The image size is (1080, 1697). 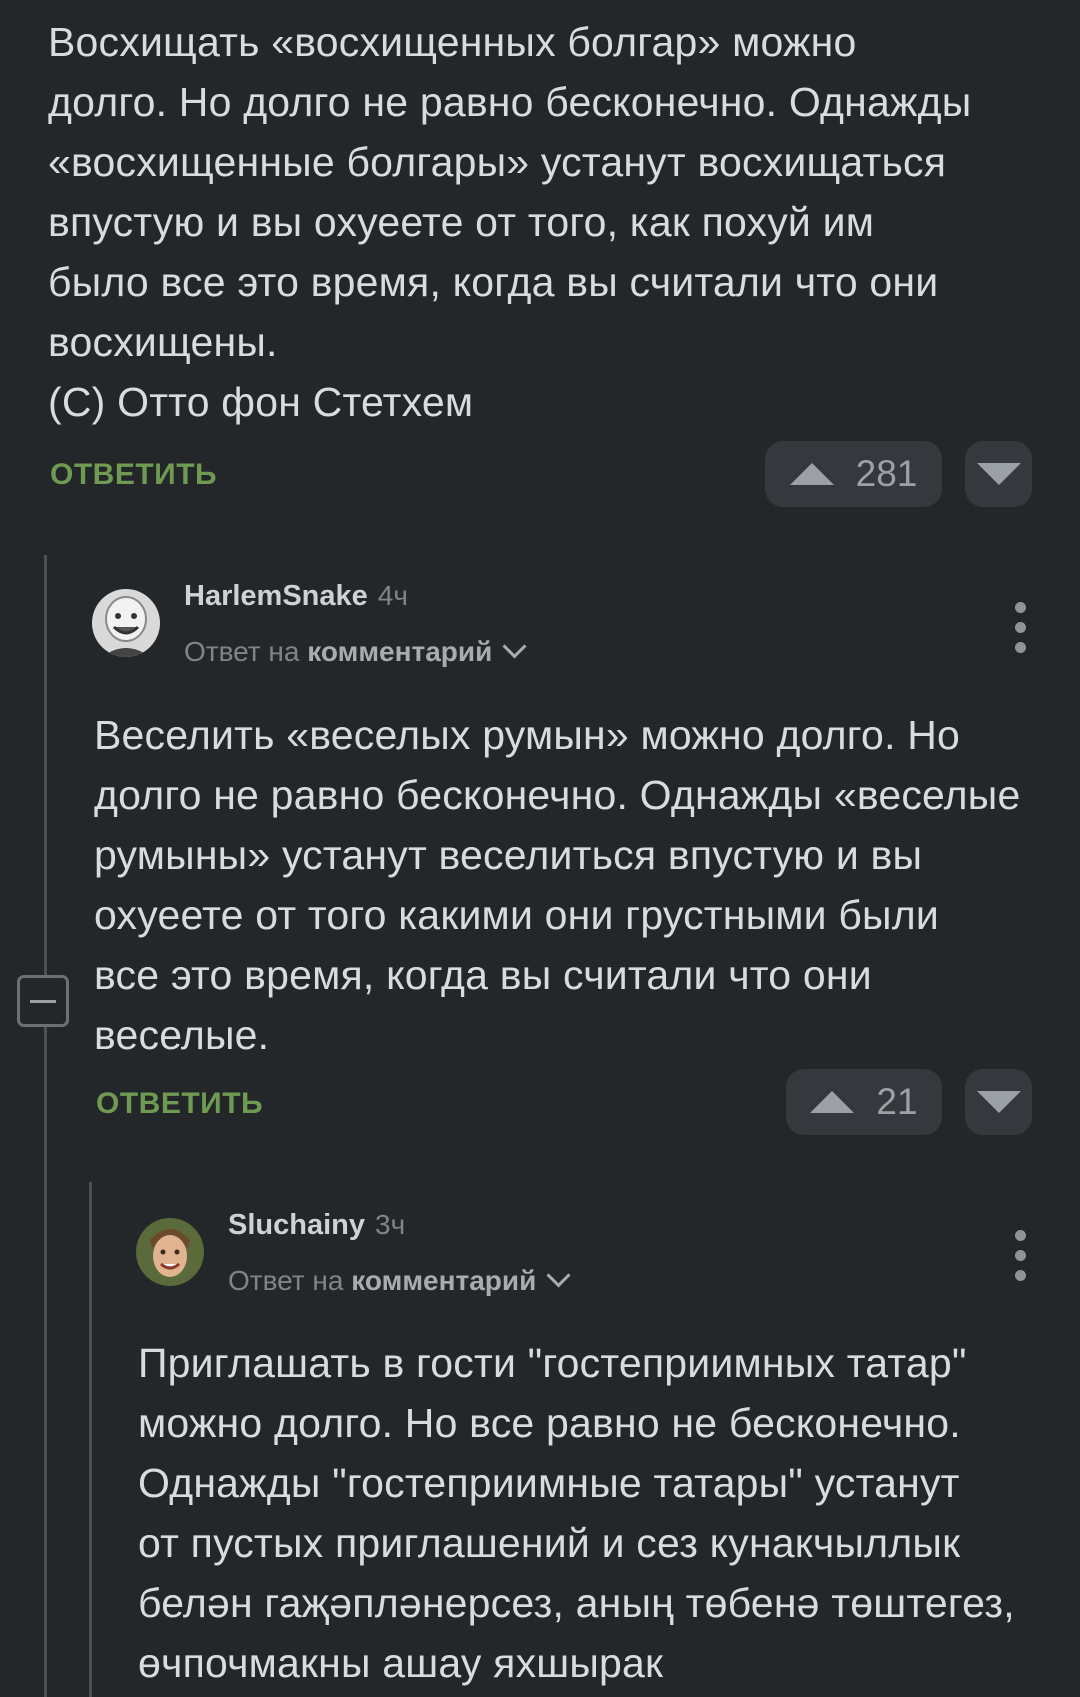 I want to click on username: Sluchainy 3ч, so click(x=316, y=1225).